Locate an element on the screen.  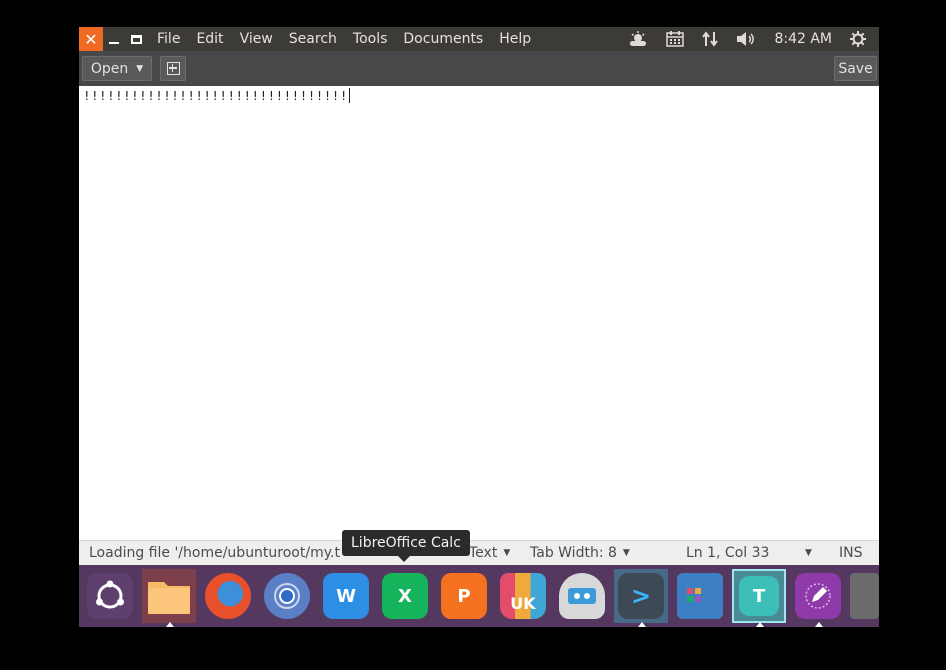
save-button: Save is located at coordinates (855, 68).